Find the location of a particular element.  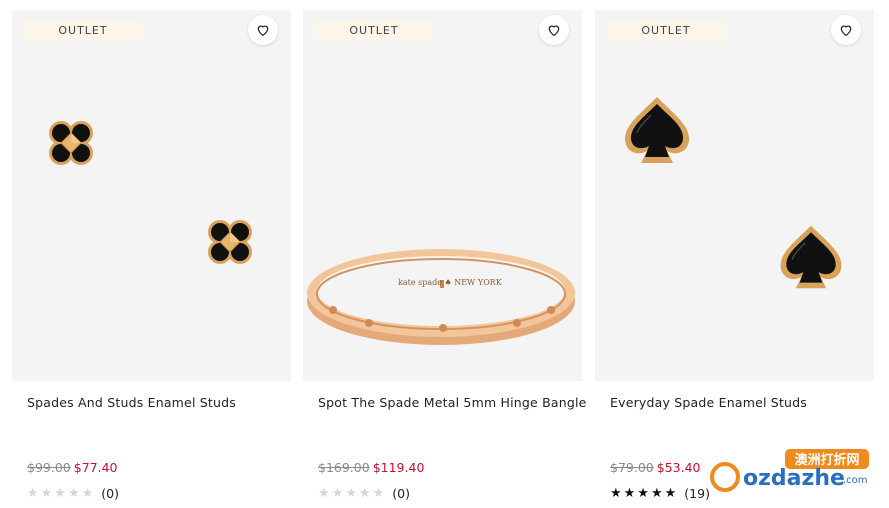

sale-price: $119.40 is located at coordinates (398, 467).